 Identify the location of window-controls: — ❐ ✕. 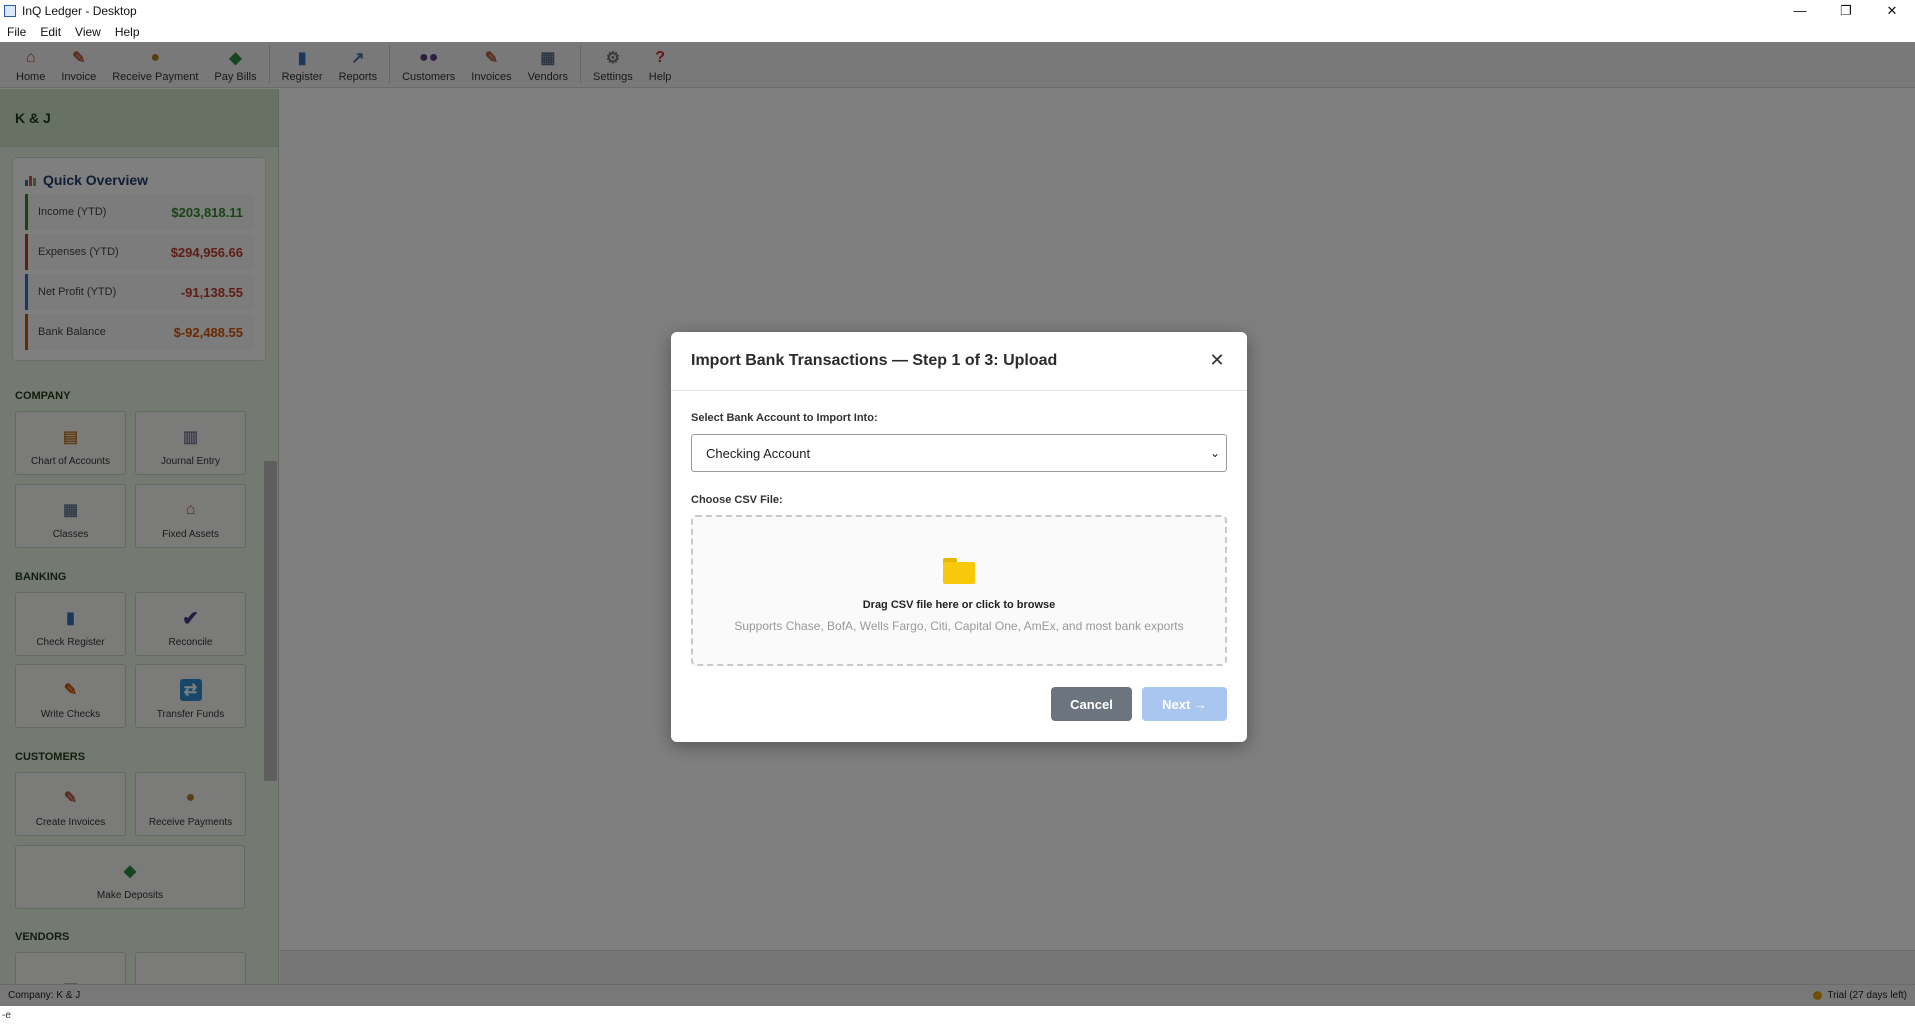
(1846, 10).